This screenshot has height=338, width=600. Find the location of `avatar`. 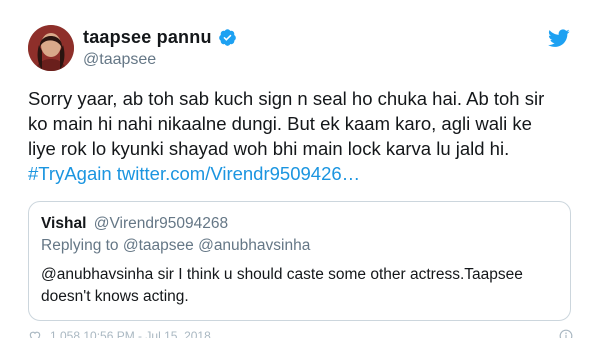

avatar is located at coordinates (51, 48).